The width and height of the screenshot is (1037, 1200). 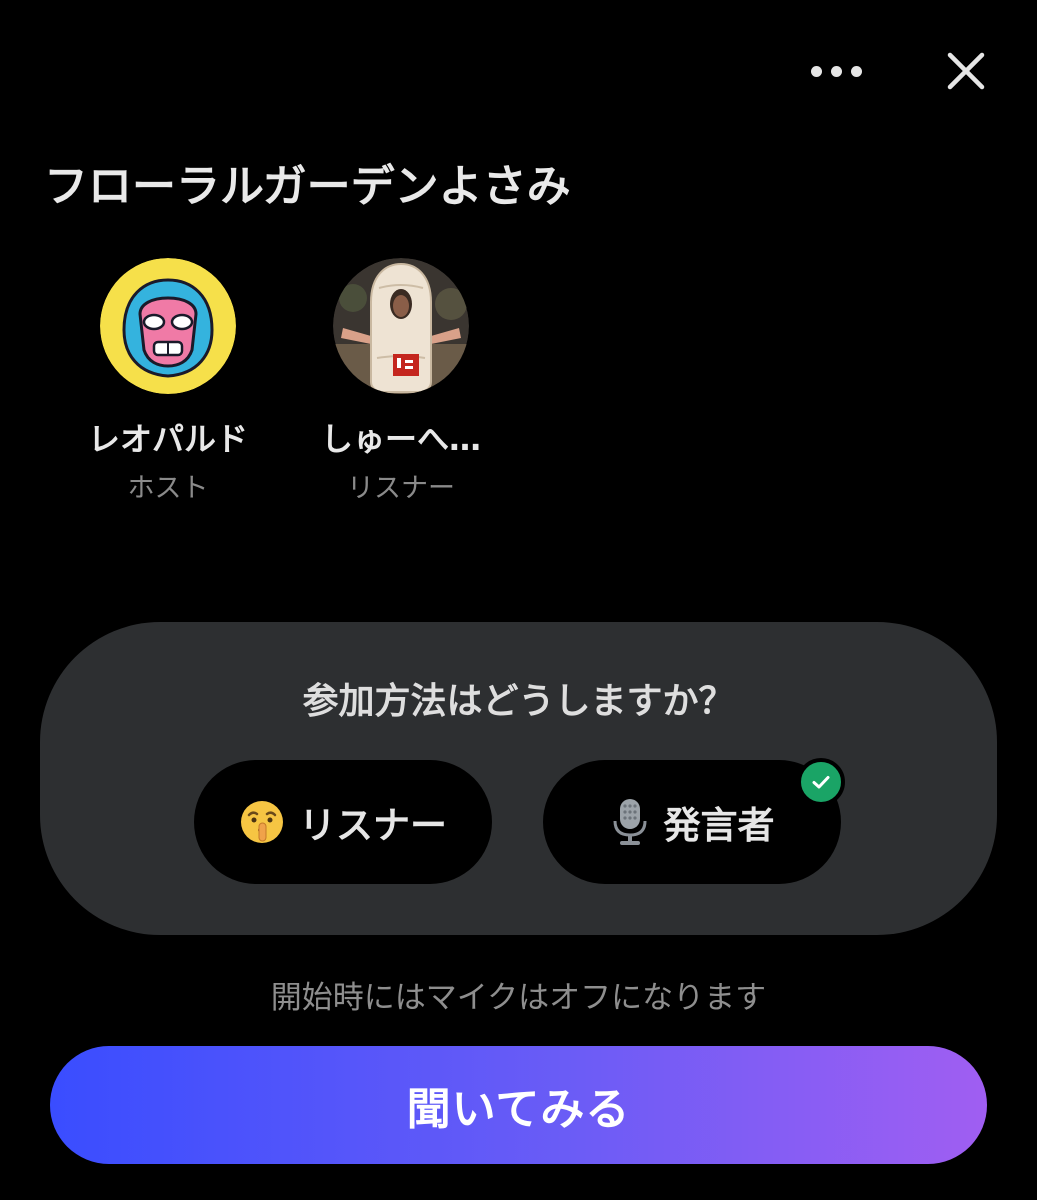 I want to click on listener-option-button: リスナー, so click(x=343, y=822).